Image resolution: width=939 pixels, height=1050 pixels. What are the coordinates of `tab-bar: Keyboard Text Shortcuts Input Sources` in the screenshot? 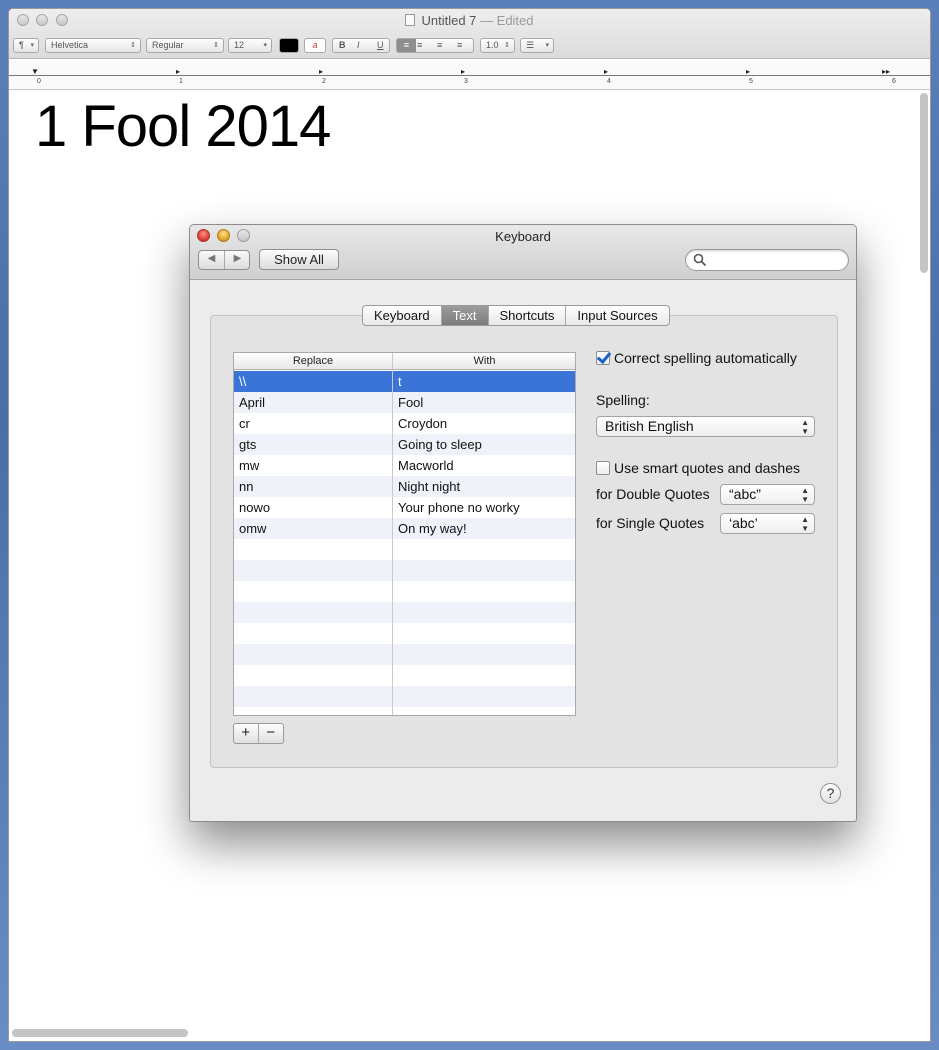 It's located at (516, 315).